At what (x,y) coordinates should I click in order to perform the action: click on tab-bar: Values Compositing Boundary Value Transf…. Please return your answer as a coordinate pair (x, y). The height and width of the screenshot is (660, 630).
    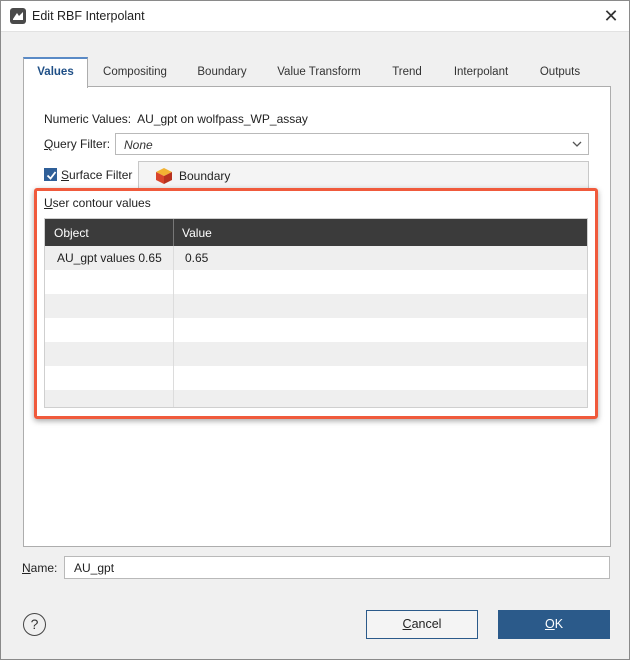
    Looking at the image, I should click on (317, 72).